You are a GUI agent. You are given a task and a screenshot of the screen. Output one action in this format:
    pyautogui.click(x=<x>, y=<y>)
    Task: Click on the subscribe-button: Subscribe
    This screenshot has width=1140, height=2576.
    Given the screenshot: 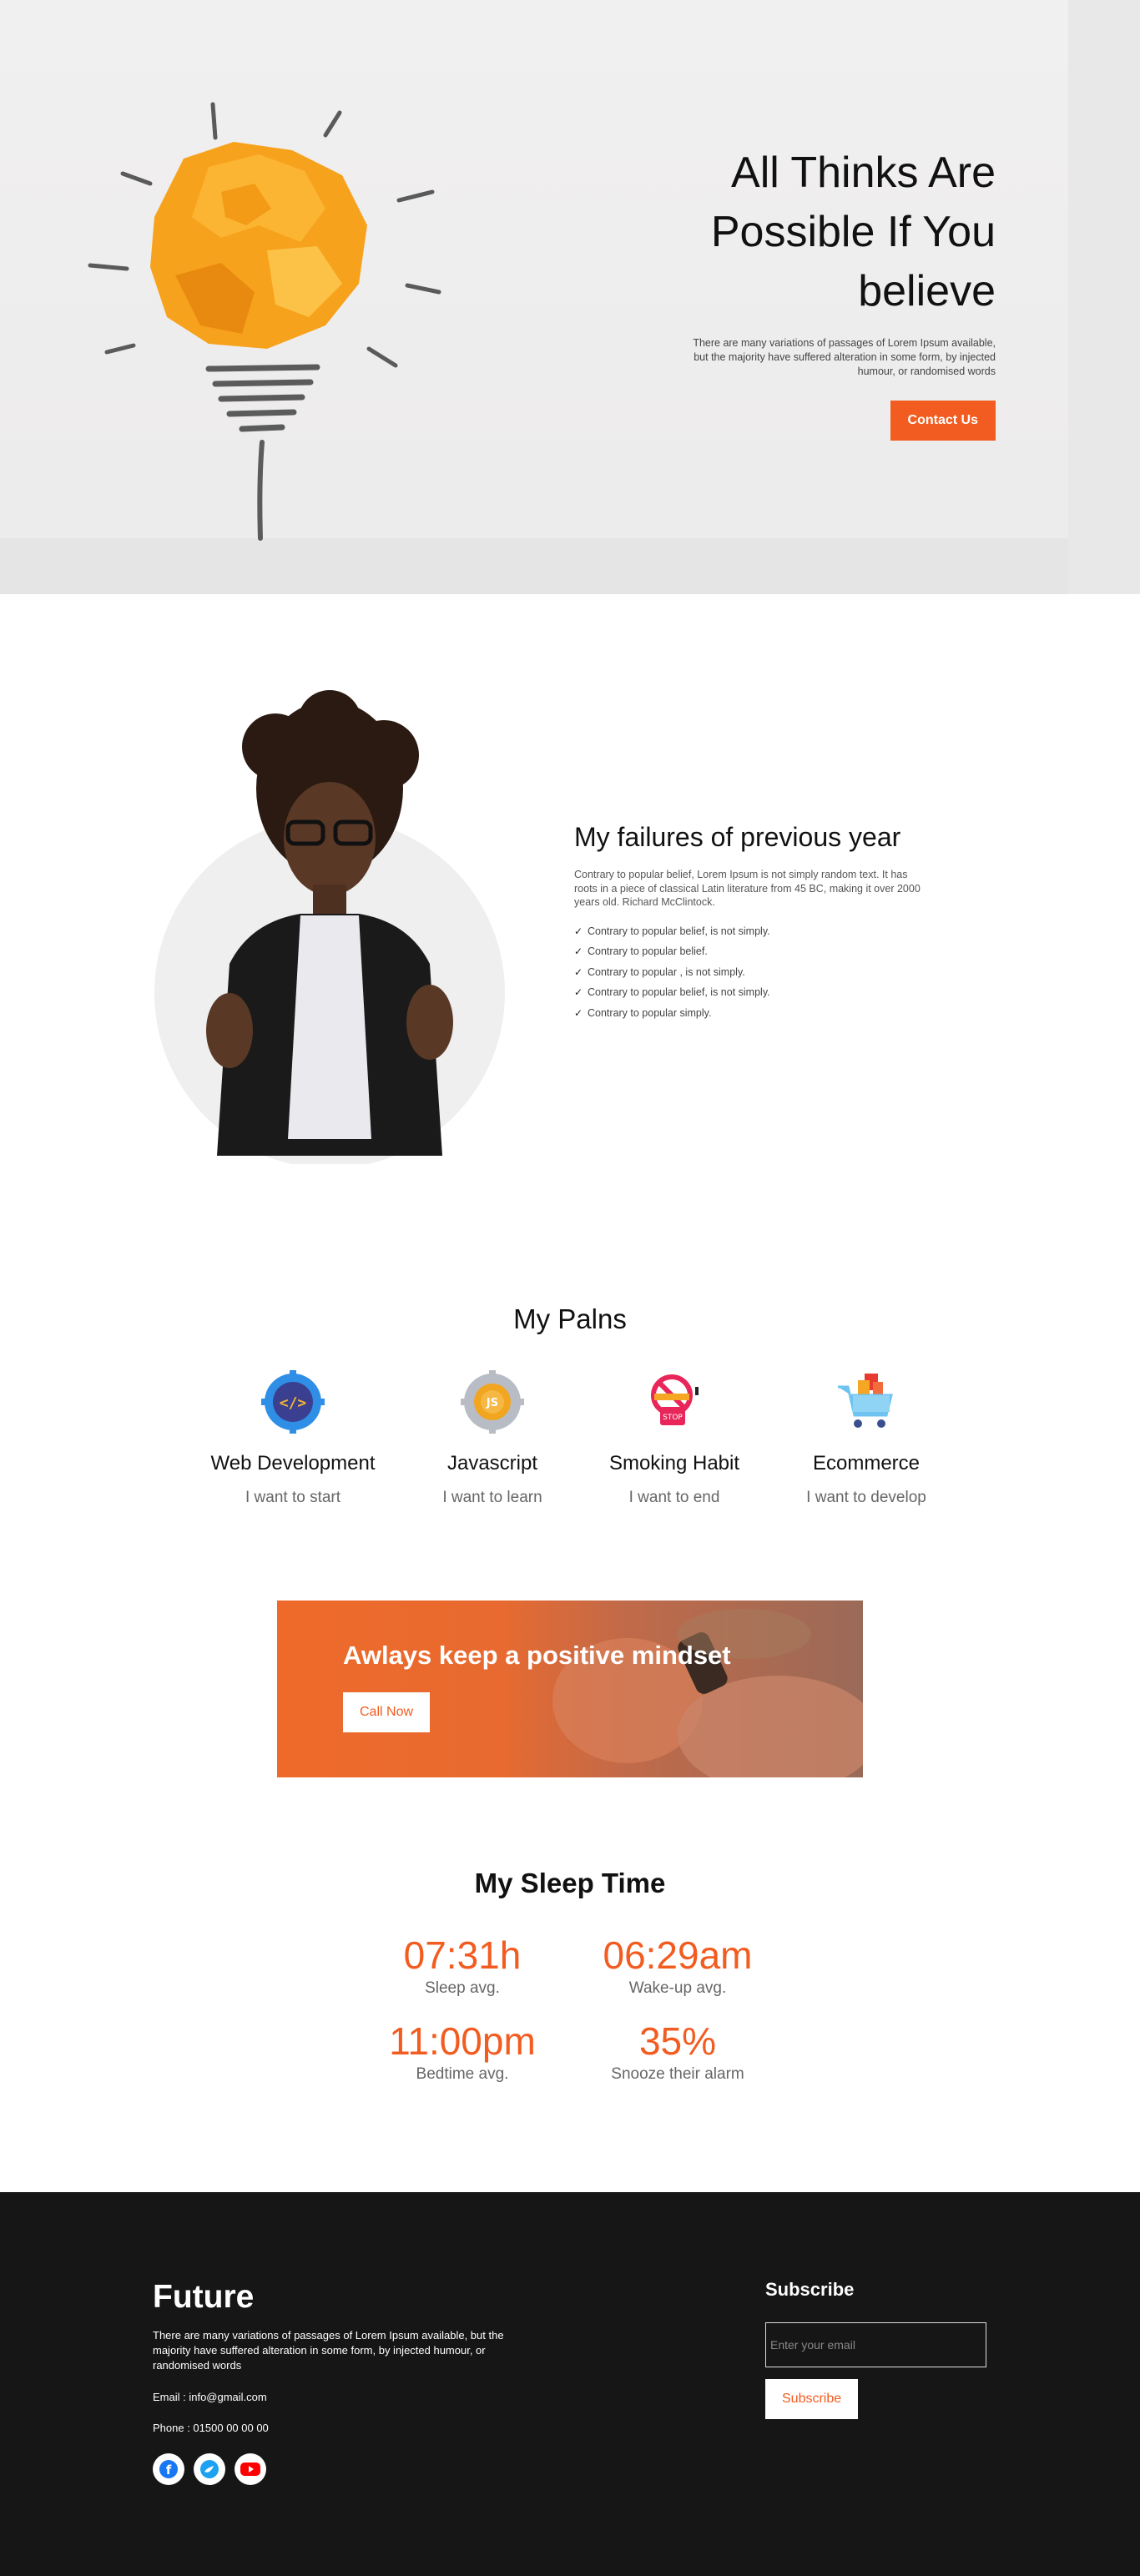 What is the action you would take?
    pyautogui.click(x=812, y=2399)
    